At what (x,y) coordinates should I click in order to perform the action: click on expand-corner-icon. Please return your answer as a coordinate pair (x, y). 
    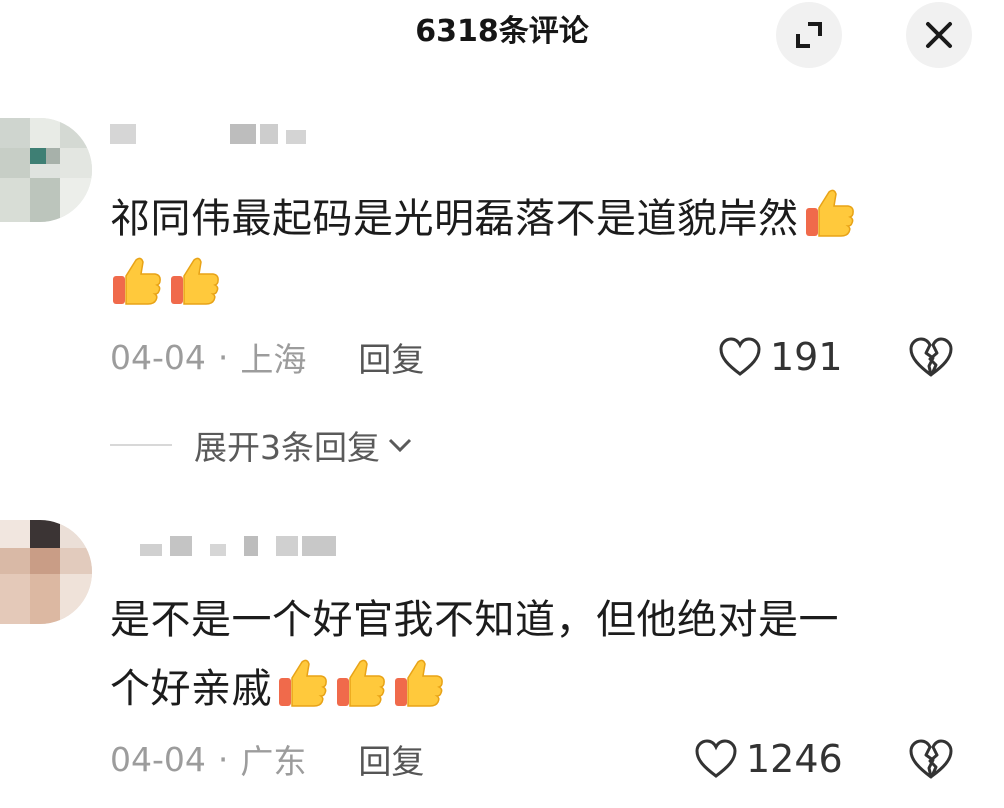
    Looking at the image, I should click on (809, 35).